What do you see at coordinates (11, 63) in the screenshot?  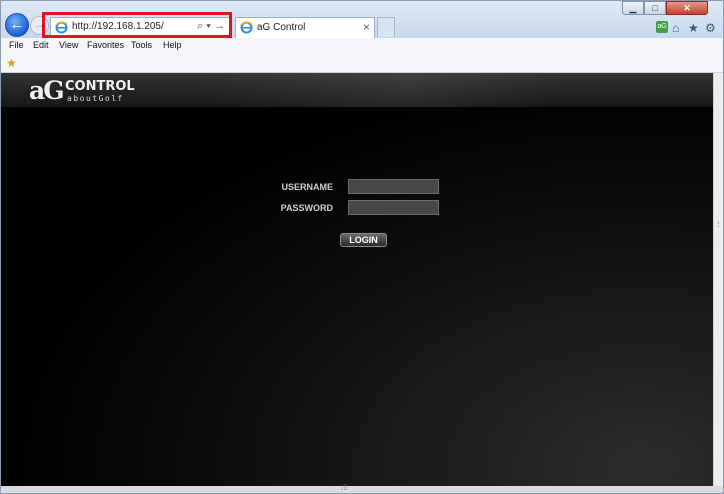 I see `add-favorite-star-icon: ★` at bounding box center [11, 63].